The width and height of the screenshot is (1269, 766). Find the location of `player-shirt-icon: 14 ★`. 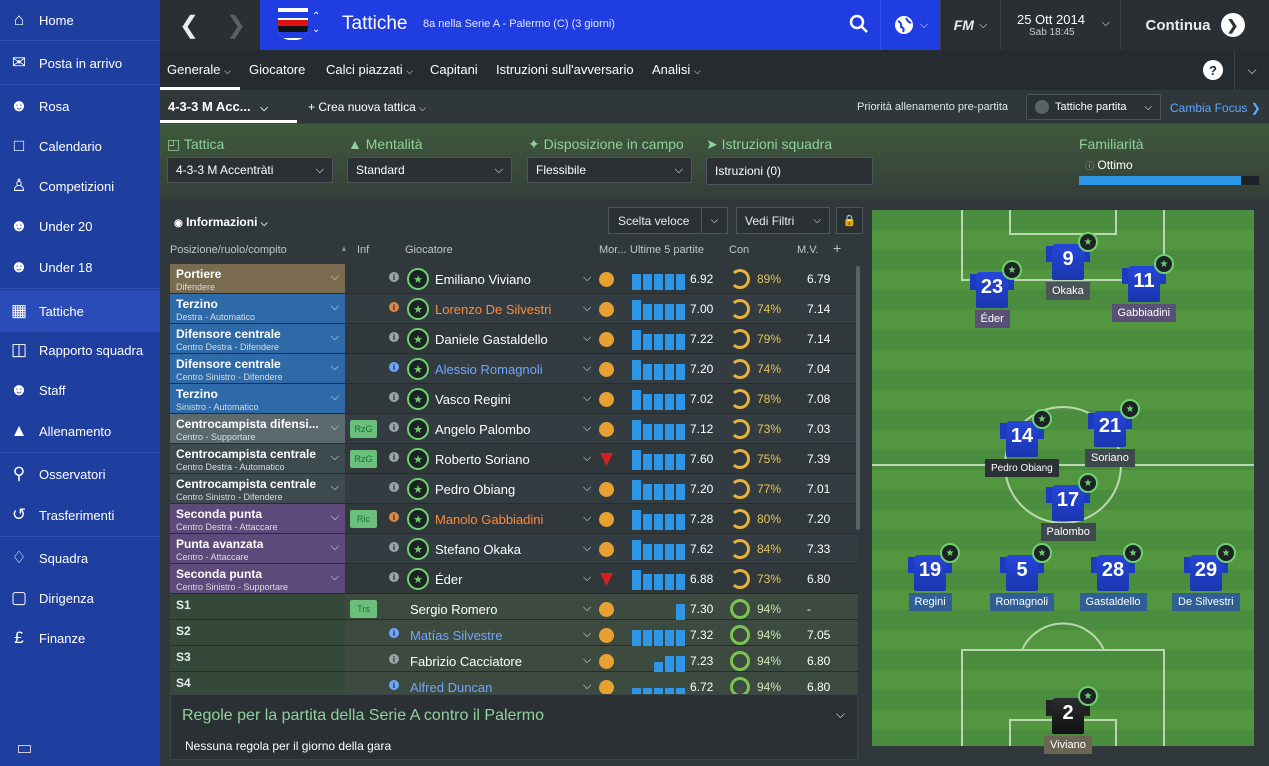

player-shirt-icon: 14 ★ is located at coordinates (1026, 433).